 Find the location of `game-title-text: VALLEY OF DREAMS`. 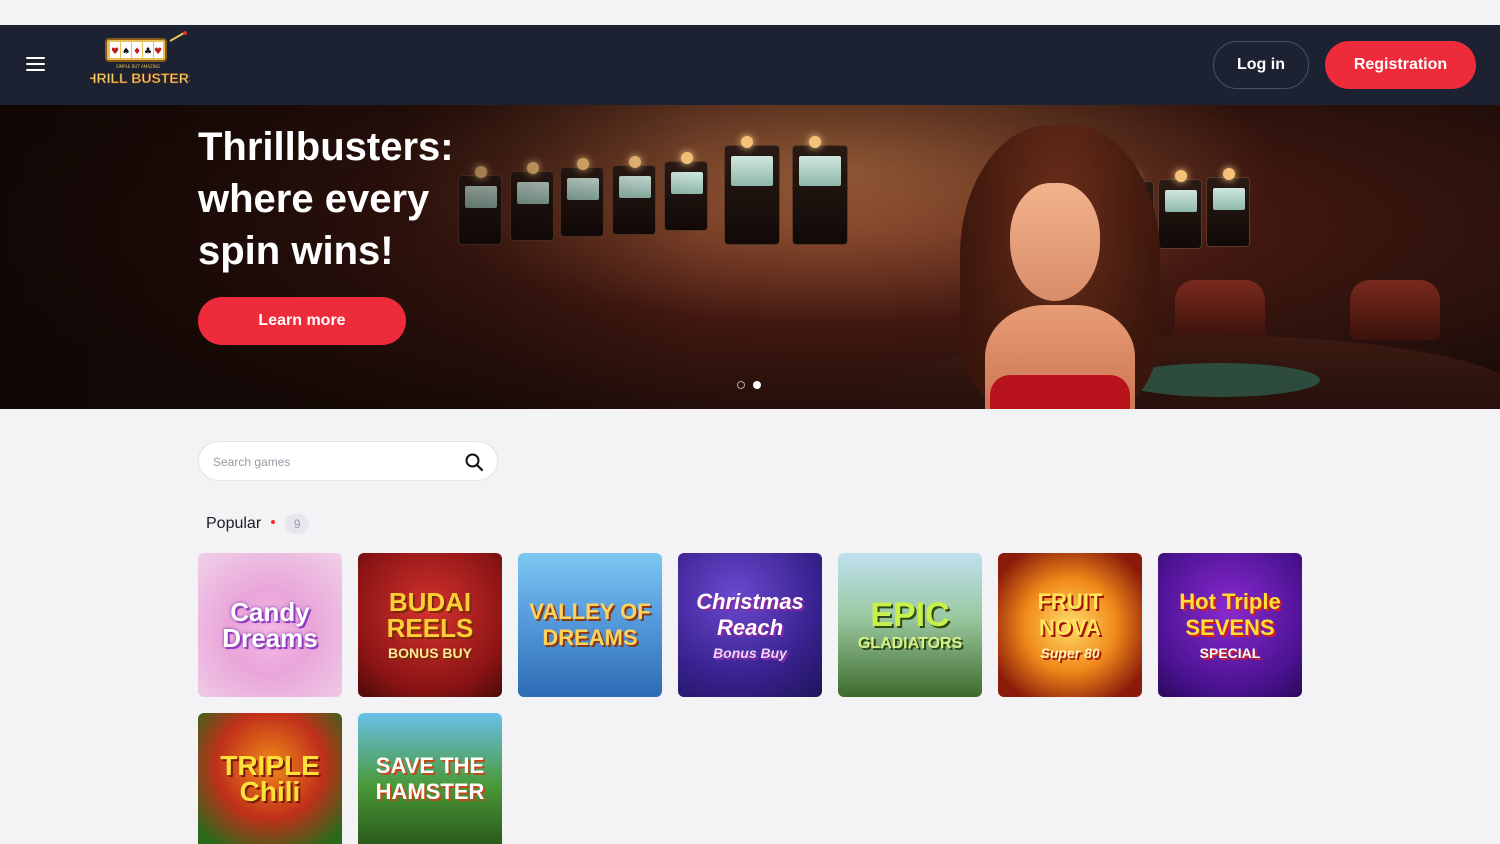

game-title-text: VALLEY OF DREAMS is located at coordinates (590, 624).